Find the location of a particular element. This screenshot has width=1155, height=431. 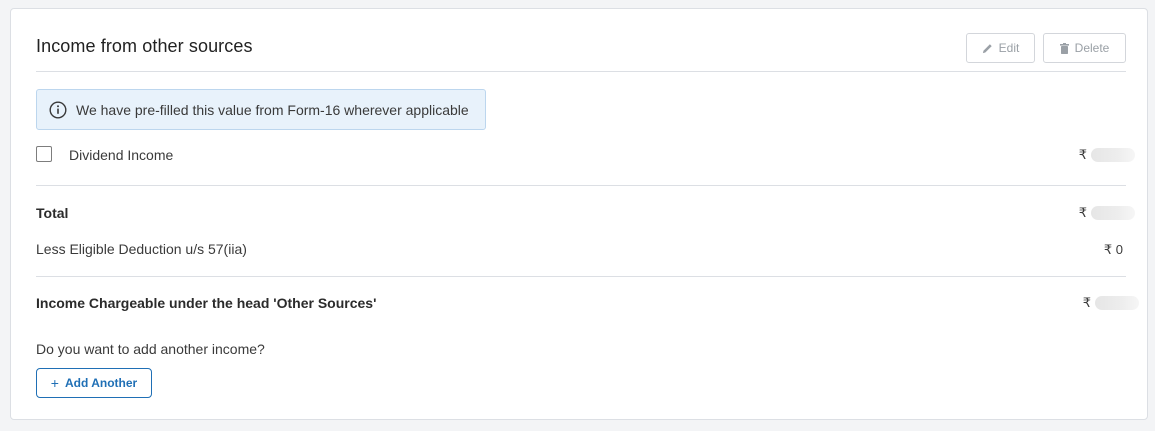

add-another-label: Add Another is located at coordinates (101, 383).